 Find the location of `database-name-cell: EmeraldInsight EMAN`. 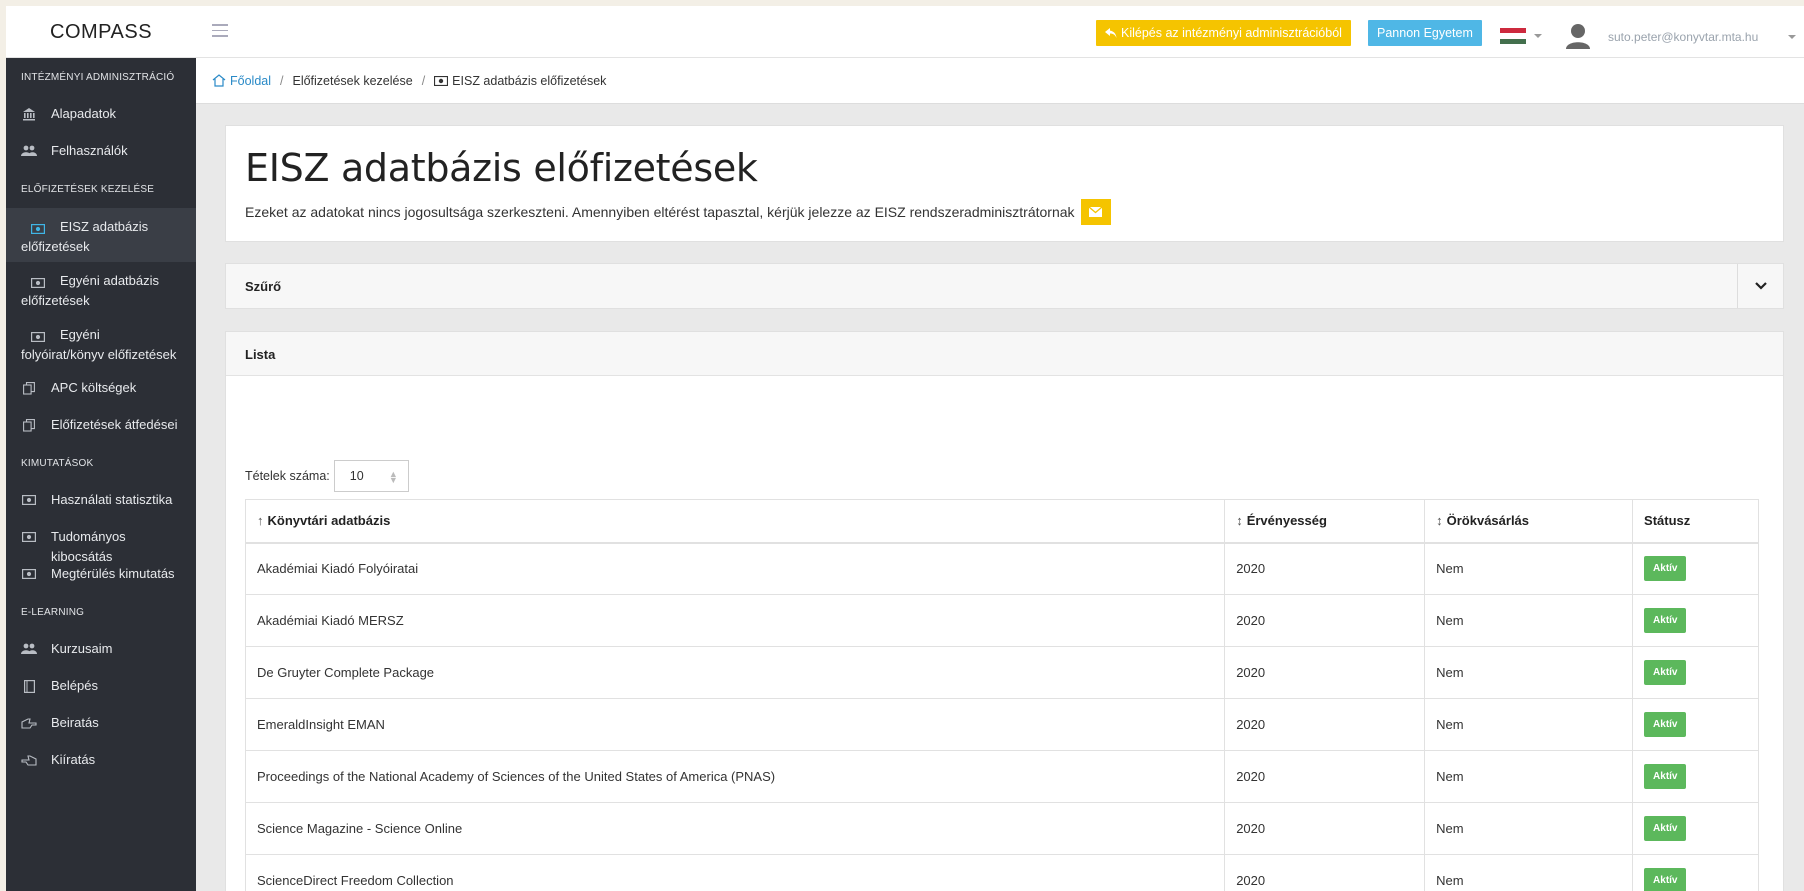

database-name-cell: EmeraldInsight EMAN is located at coordinates (735, 724).